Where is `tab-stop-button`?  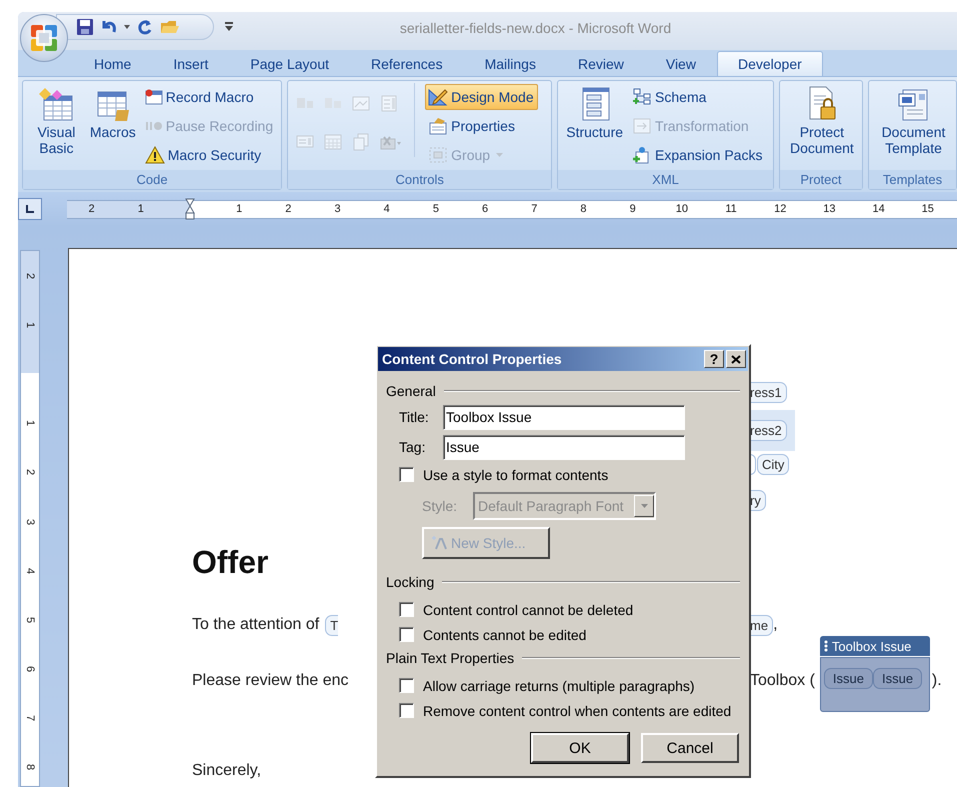 tab-stop-button is located at coordinates (30, 209).